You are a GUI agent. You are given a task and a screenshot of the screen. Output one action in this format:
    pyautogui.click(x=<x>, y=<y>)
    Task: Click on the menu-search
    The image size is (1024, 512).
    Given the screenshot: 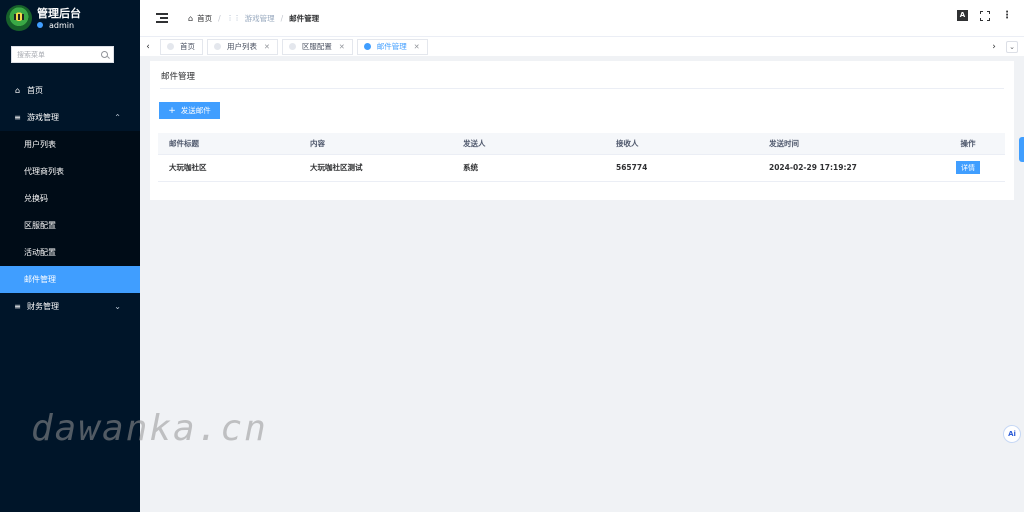 What is the action you would take?
    pyautogui.click(x=62, y=54)
    